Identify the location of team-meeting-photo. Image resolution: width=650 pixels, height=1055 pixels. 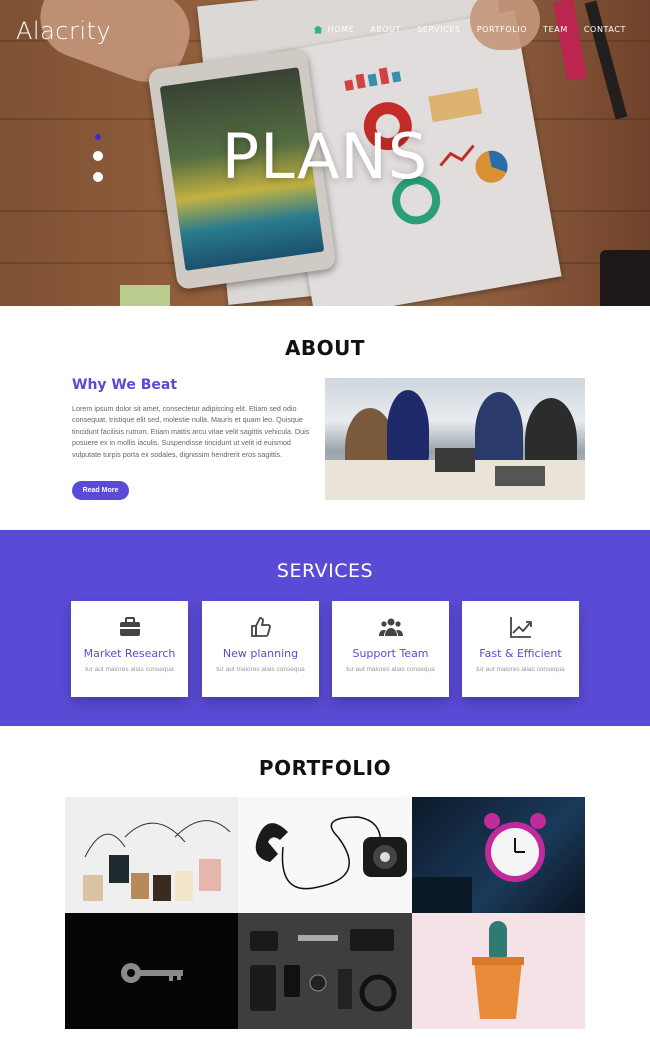
(455, 439).